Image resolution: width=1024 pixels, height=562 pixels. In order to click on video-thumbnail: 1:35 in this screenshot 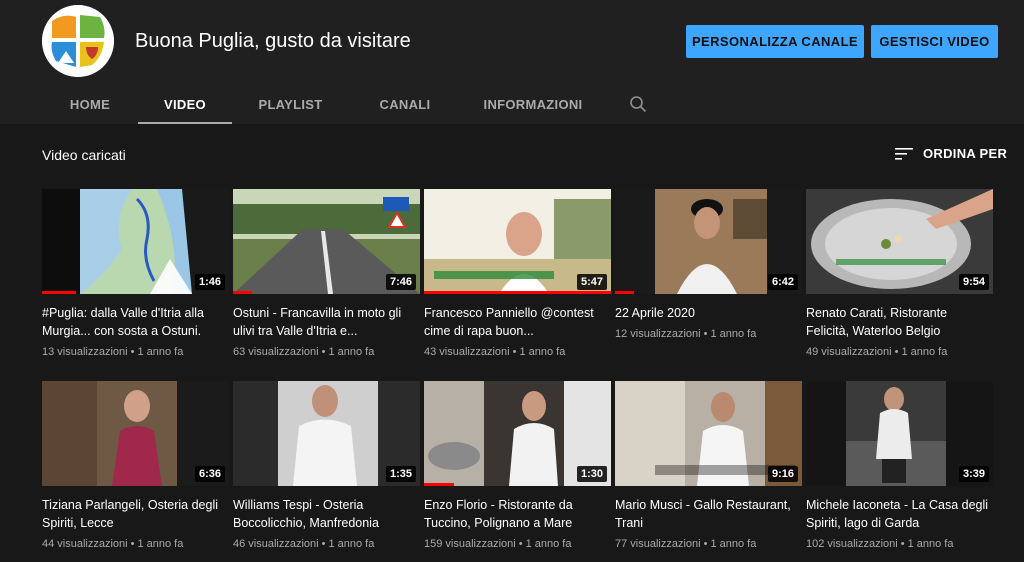, I will do `click(326, 433)`.